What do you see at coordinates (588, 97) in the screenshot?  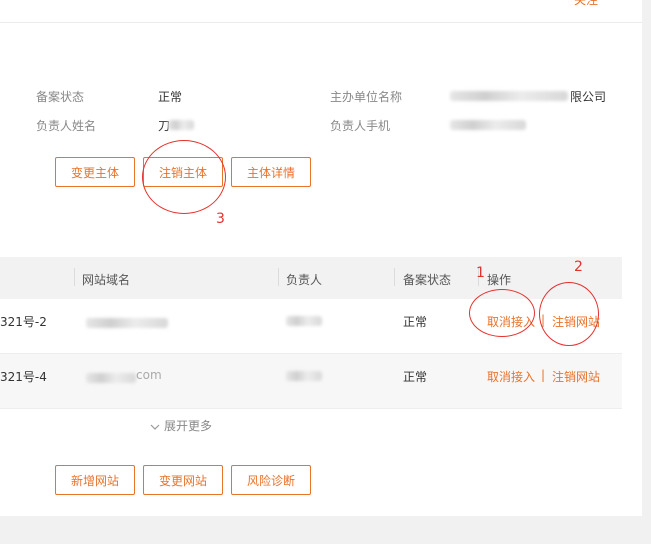 I see `org-value: 限公司` at bounding box center [588, 97].